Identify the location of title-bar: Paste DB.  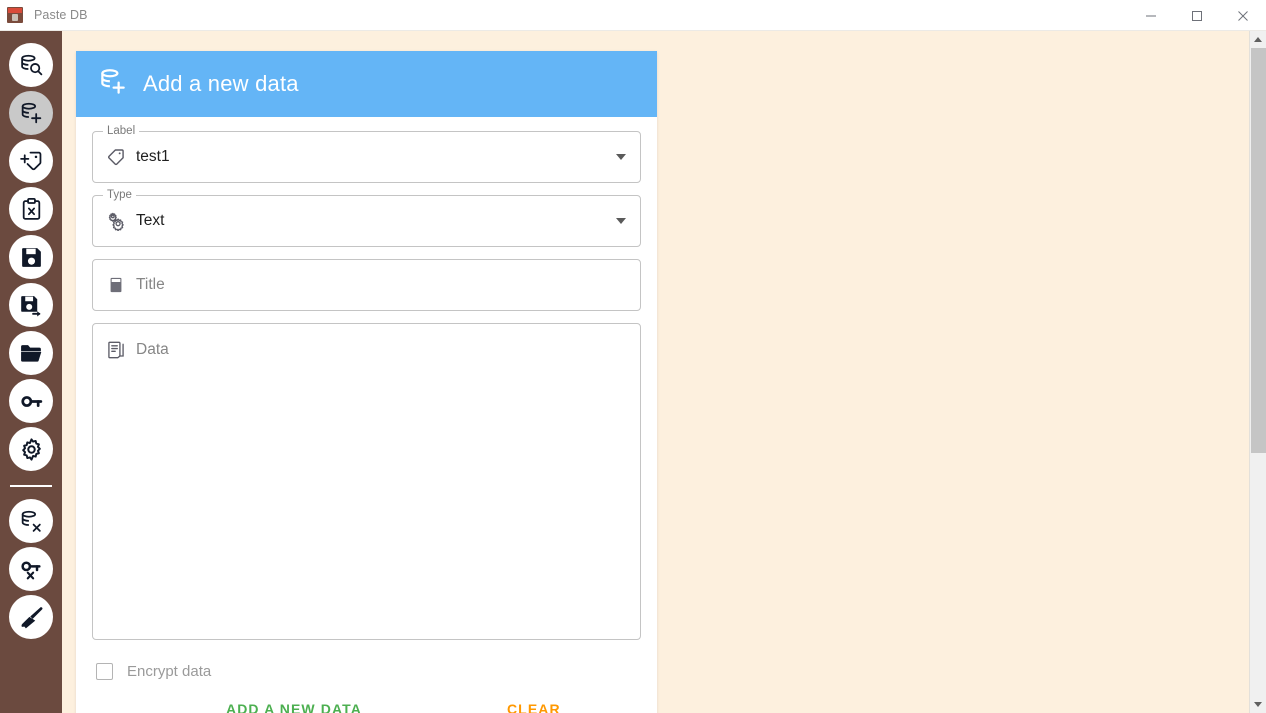
(633, 15).